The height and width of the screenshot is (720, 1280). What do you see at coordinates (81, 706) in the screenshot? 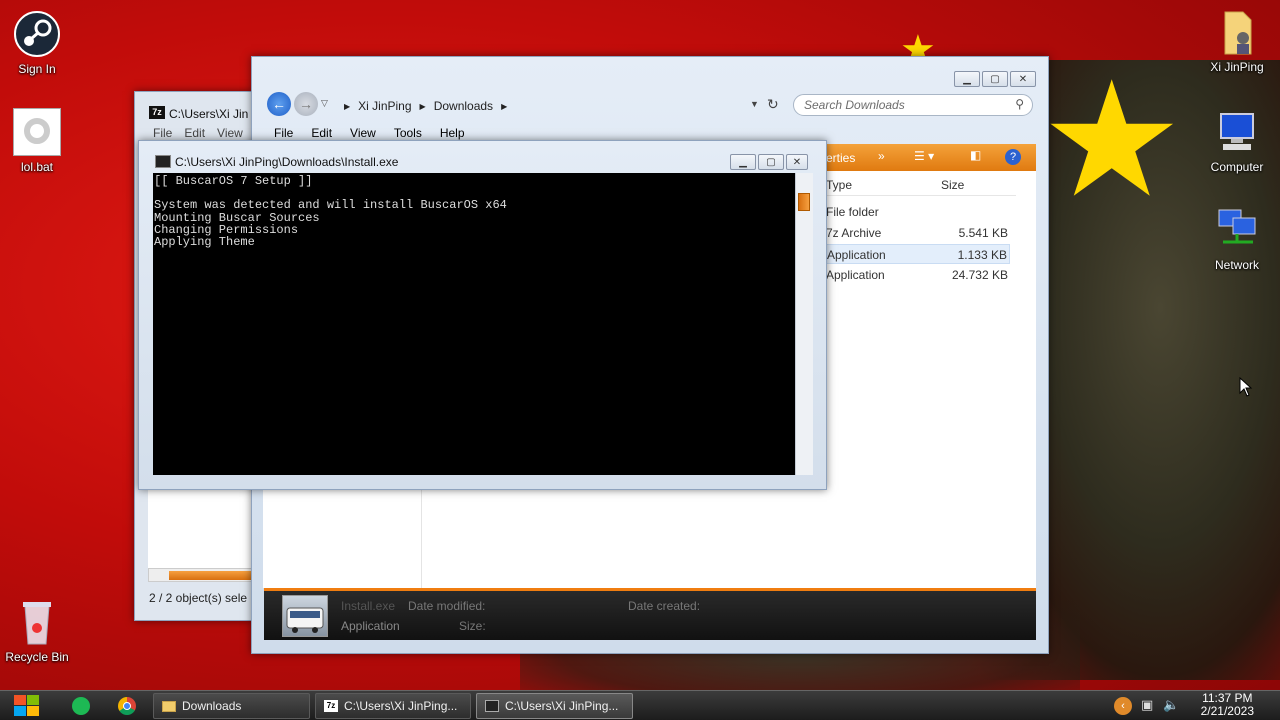
I see `spotify-taskbar-icon` at bounding box center [81, 706].